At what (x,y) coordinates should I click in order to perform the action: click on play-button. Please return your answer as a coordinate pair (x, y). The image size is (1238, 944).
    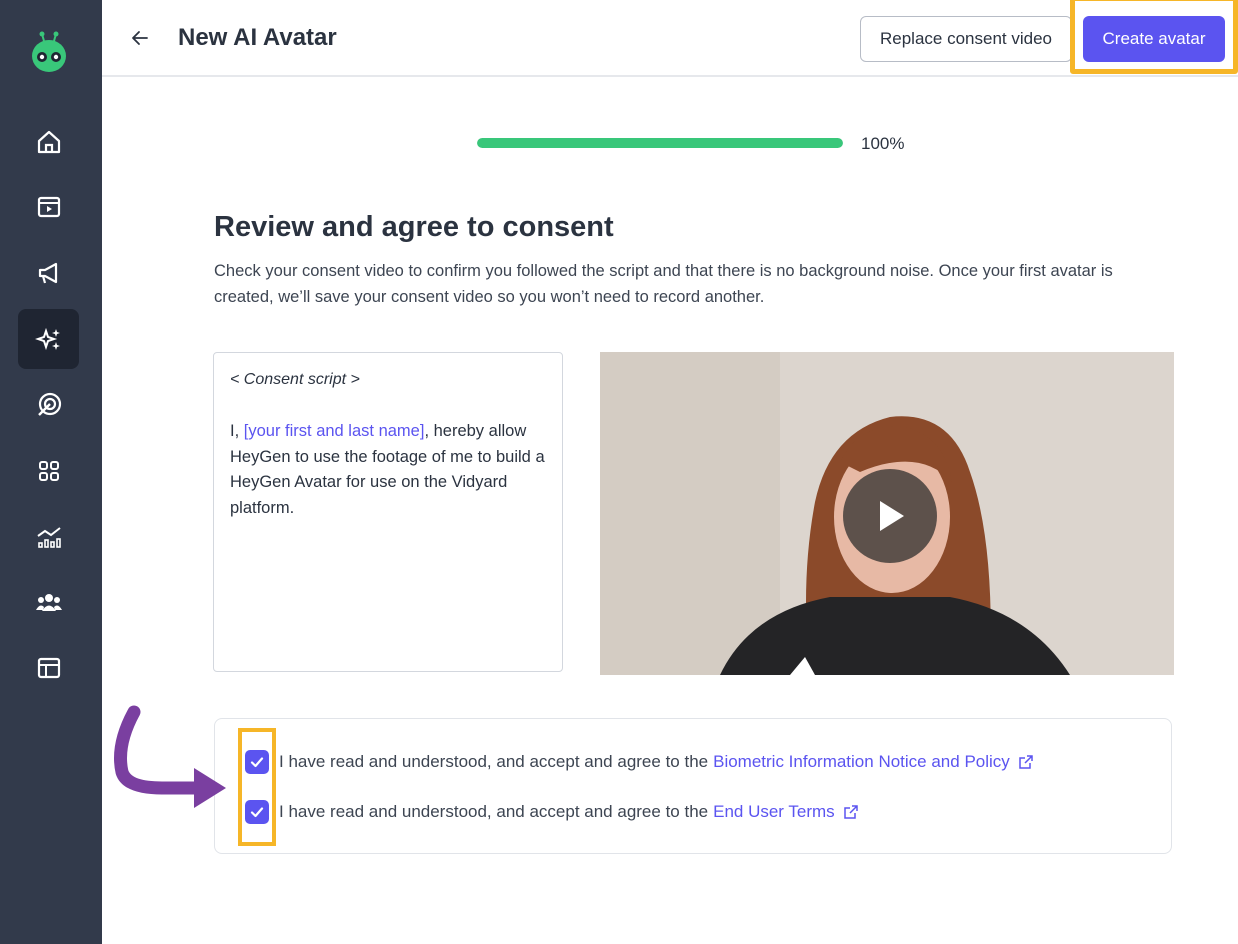
    Looking at the image, I should click on (890, 516).